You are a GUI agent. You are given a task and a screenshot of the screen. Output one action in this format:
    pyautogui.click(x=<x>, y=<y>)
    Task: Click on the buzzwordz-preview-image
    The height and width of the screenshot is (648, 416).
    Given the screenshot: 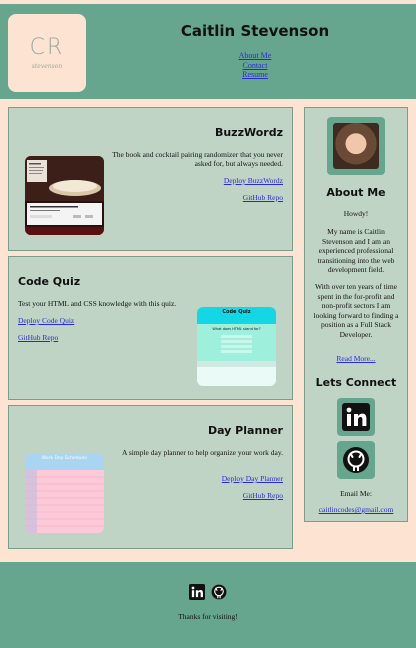 What is the action you would take?
    pyautogui.click(x=64, y=195)
    